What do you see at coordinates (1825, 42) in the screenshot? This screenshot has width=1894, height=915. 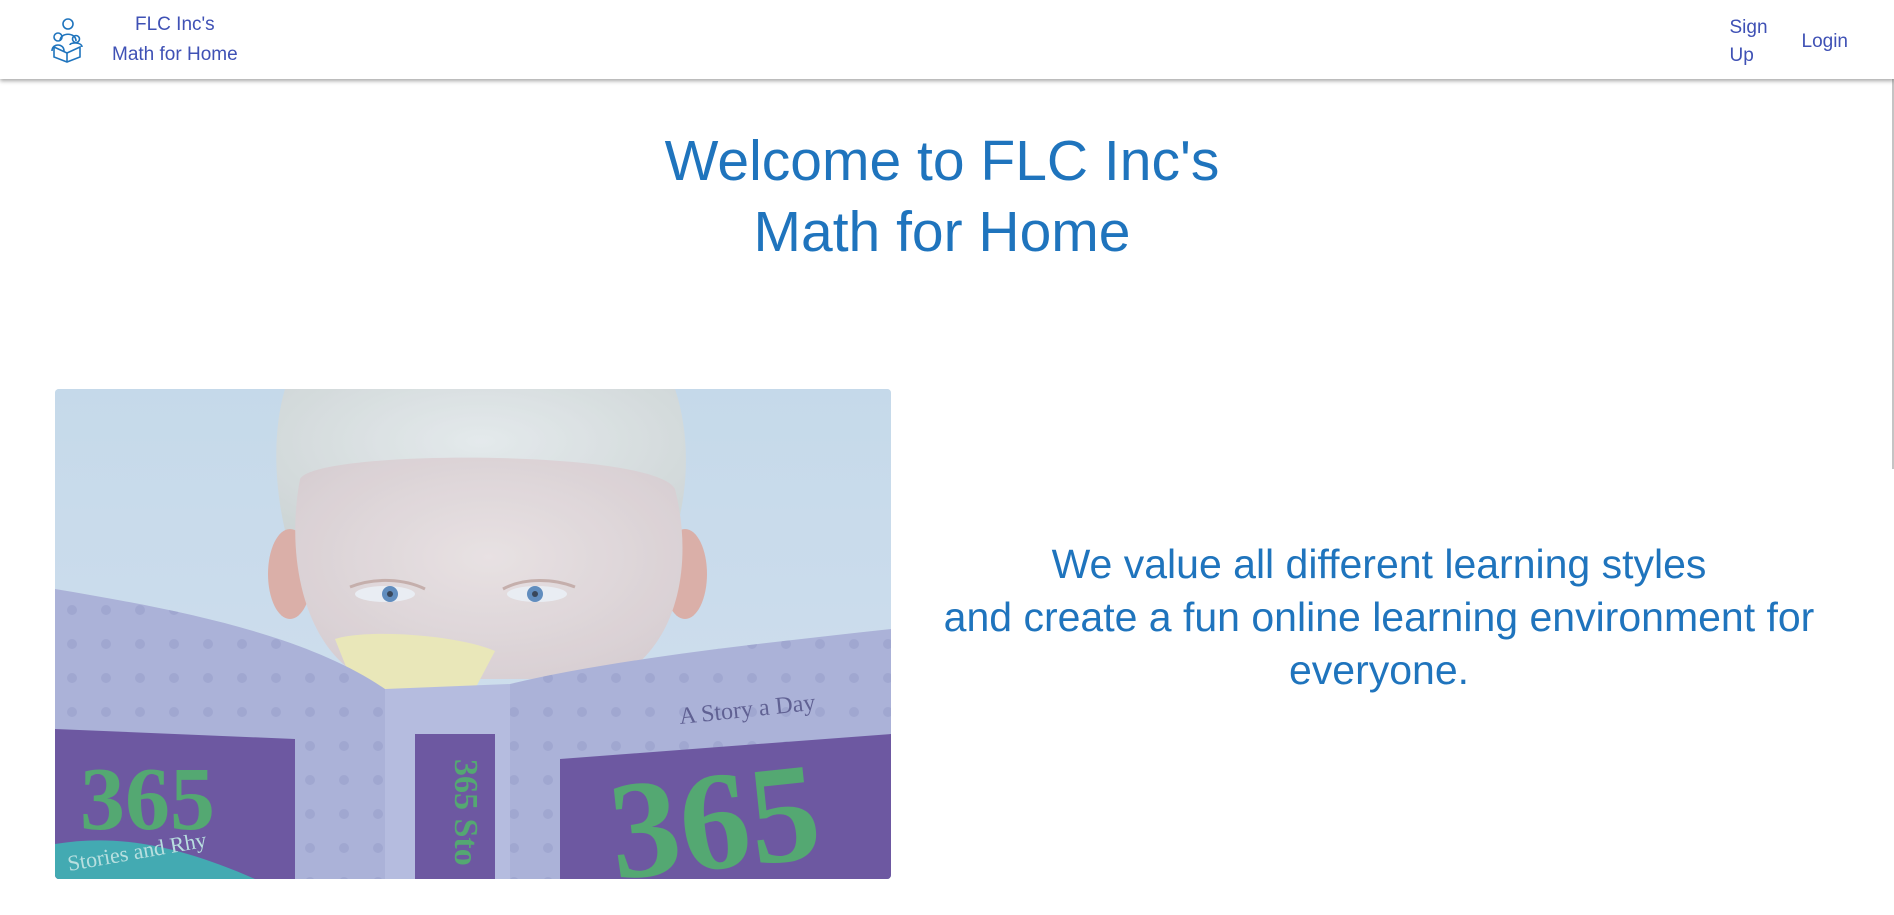 I see `login-link: Login` at bounding box center [1825, 42].